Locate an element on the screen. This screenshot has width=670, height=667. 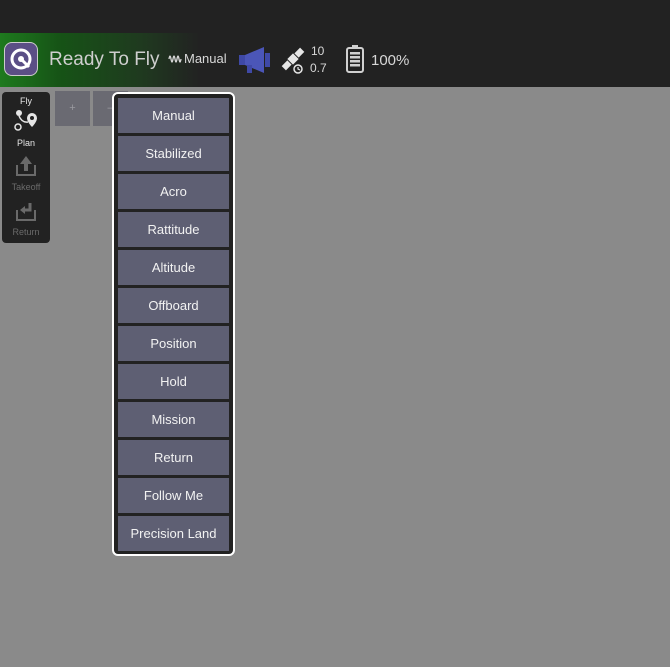
battery-icon is located at coordinates (355, 59).